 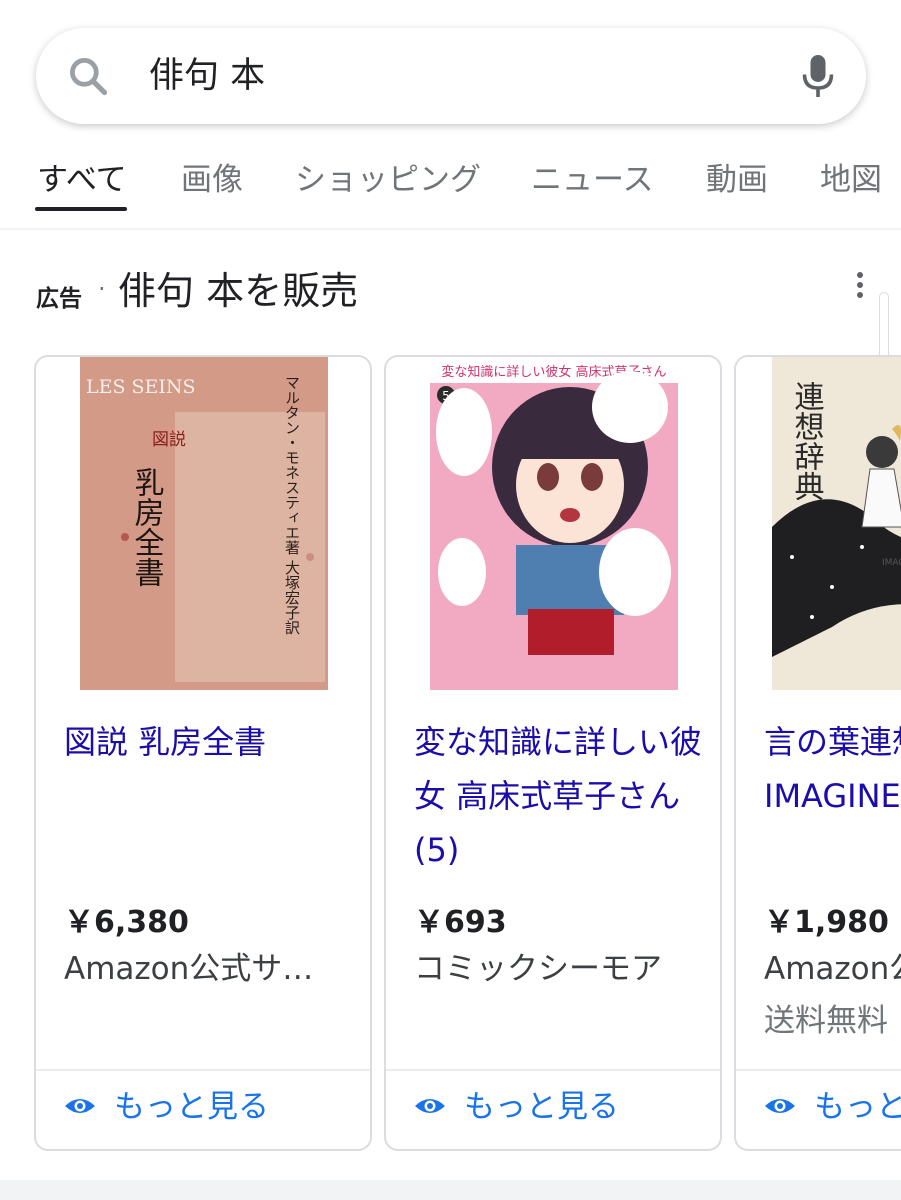 What do you see at coordinates (860, 288) in the screenshot?
I see `more-options-icon` at bounding box center [860, 288].